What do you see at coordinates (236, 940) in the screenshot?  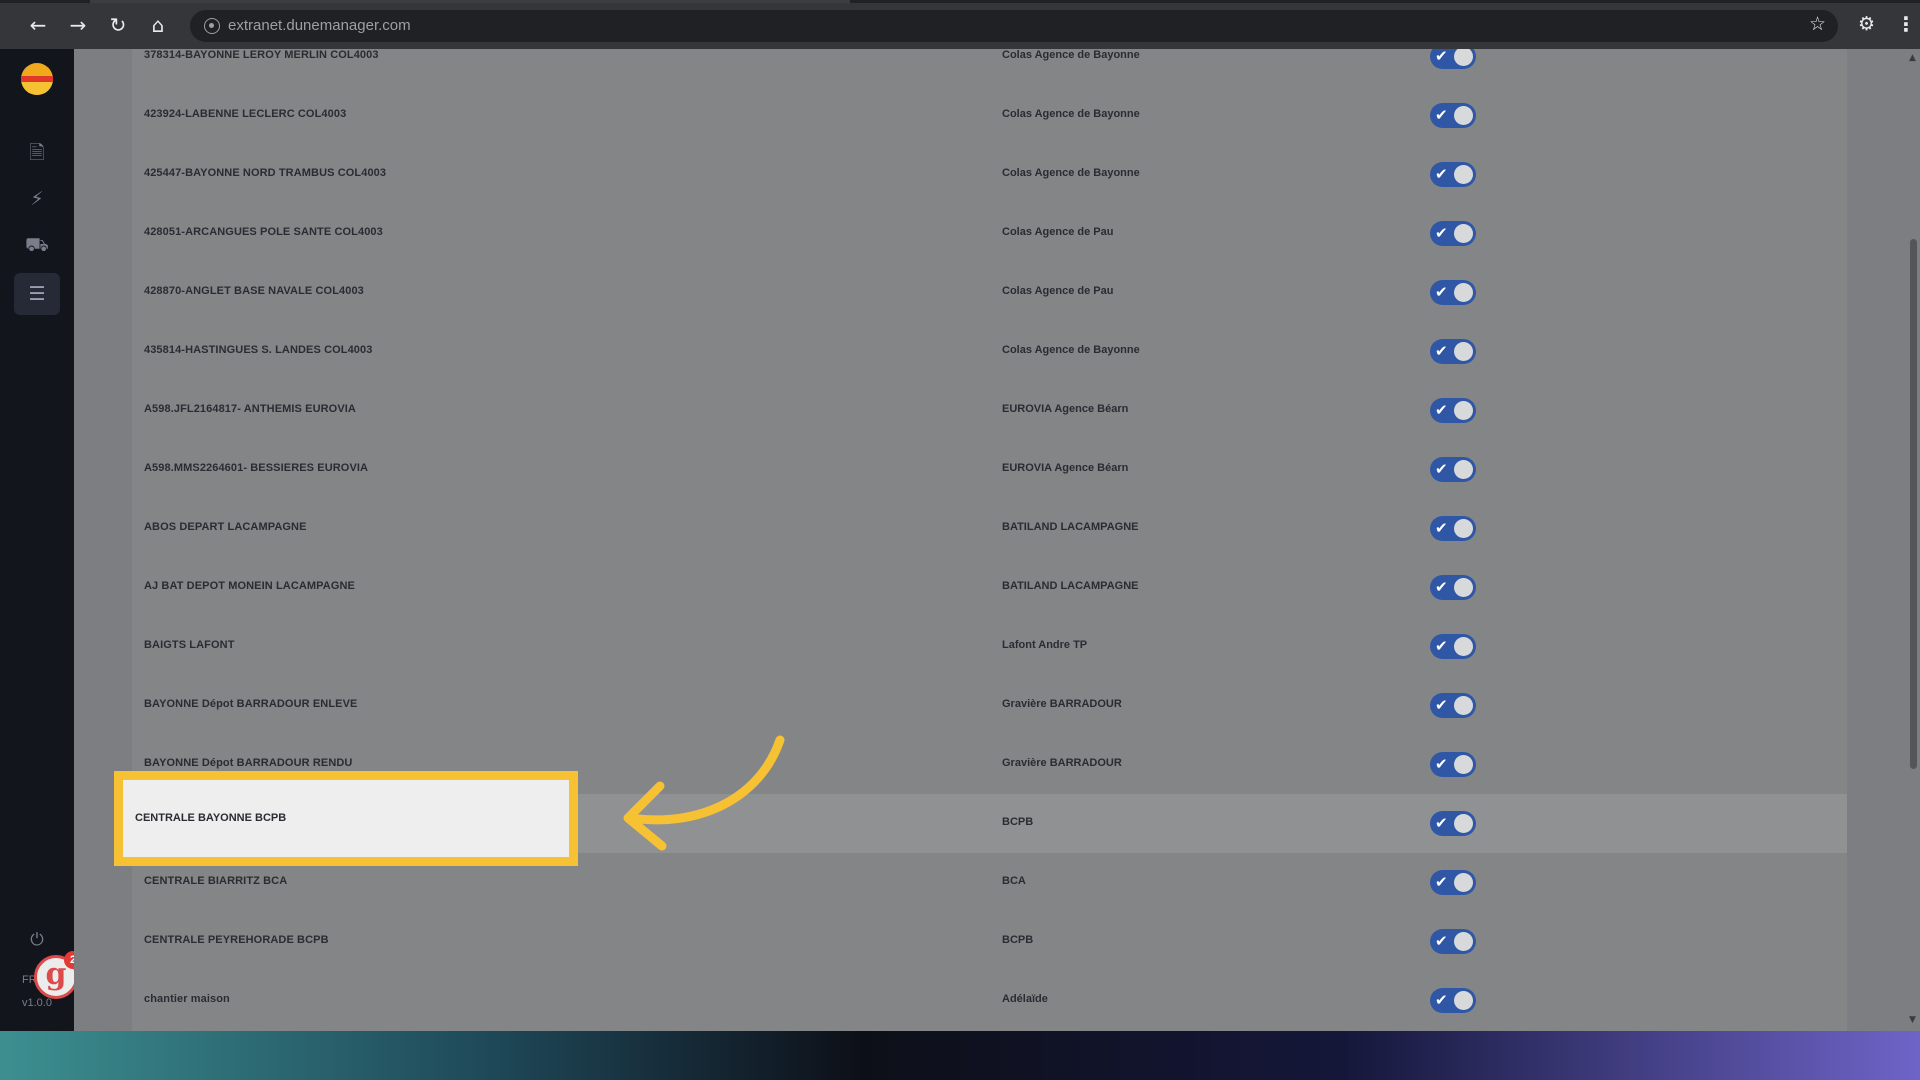 I see `site-name-cell: CENTRALE PEYREHORADE BCPB` at bounding box center [236, 940].